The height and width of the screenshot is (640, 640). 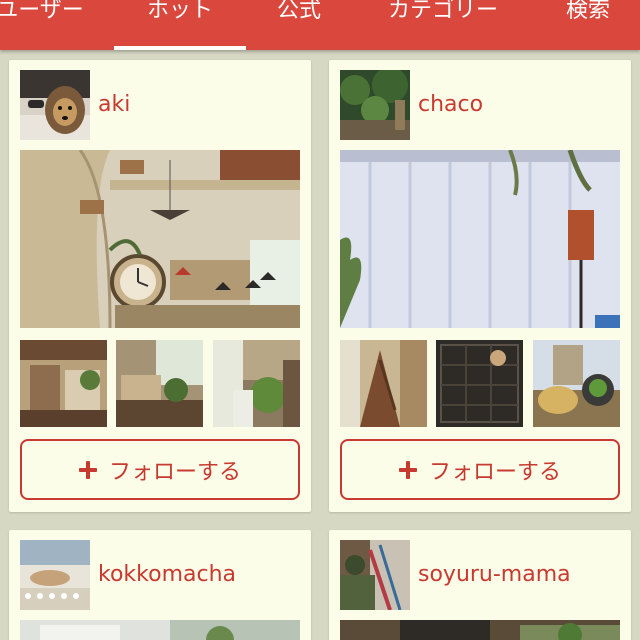 I want to click on user-card-kokkomacha: kokkomacha, so click(x=160, y=585).